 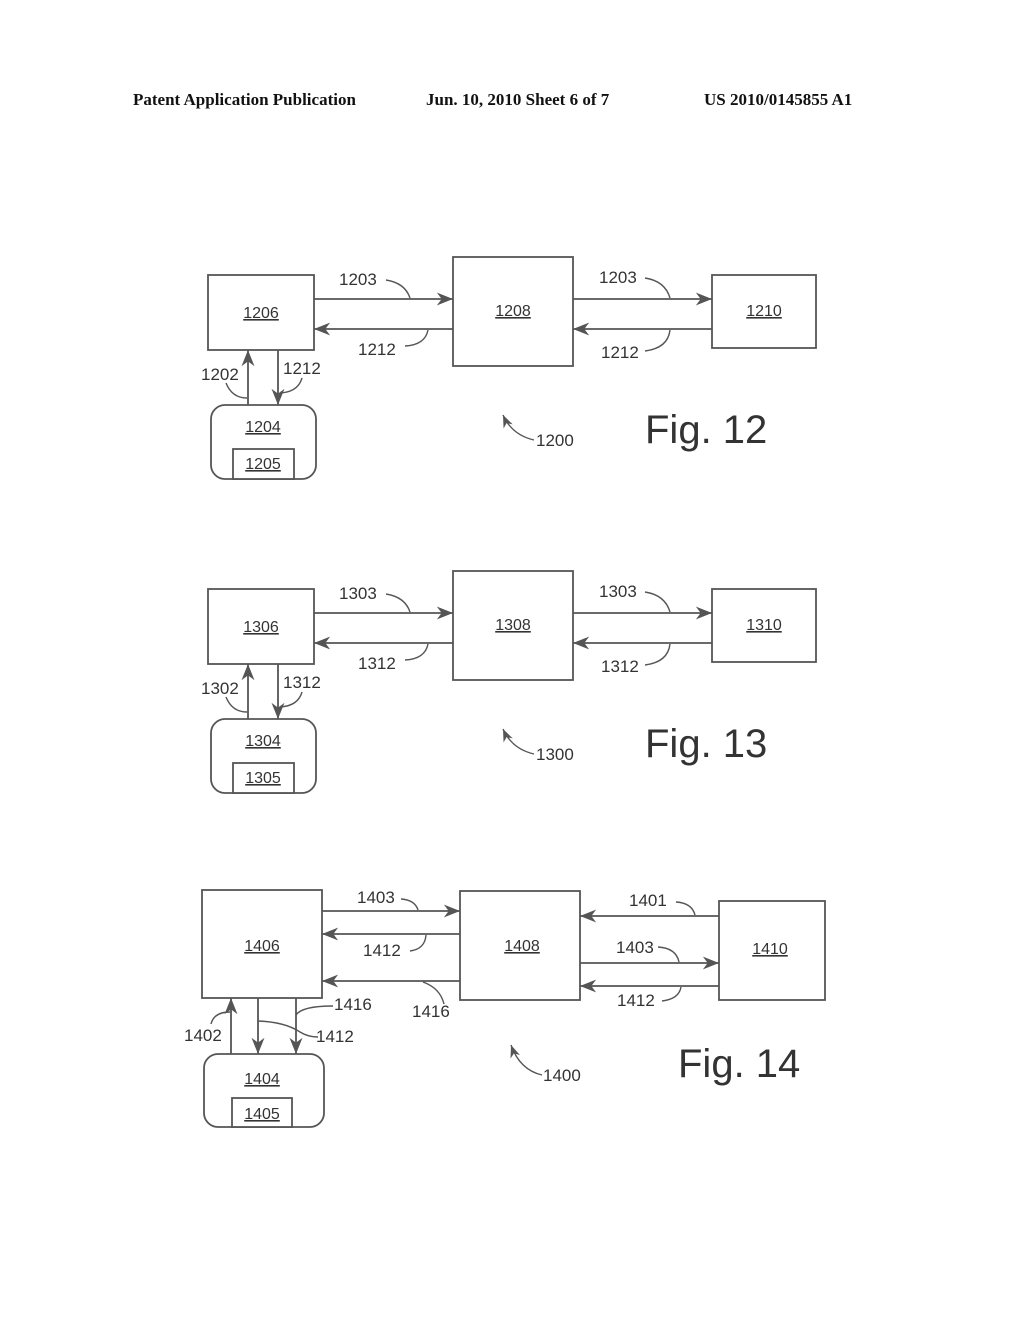 I want to click on box-1306-label: 1306, so click(x=261, y=627).